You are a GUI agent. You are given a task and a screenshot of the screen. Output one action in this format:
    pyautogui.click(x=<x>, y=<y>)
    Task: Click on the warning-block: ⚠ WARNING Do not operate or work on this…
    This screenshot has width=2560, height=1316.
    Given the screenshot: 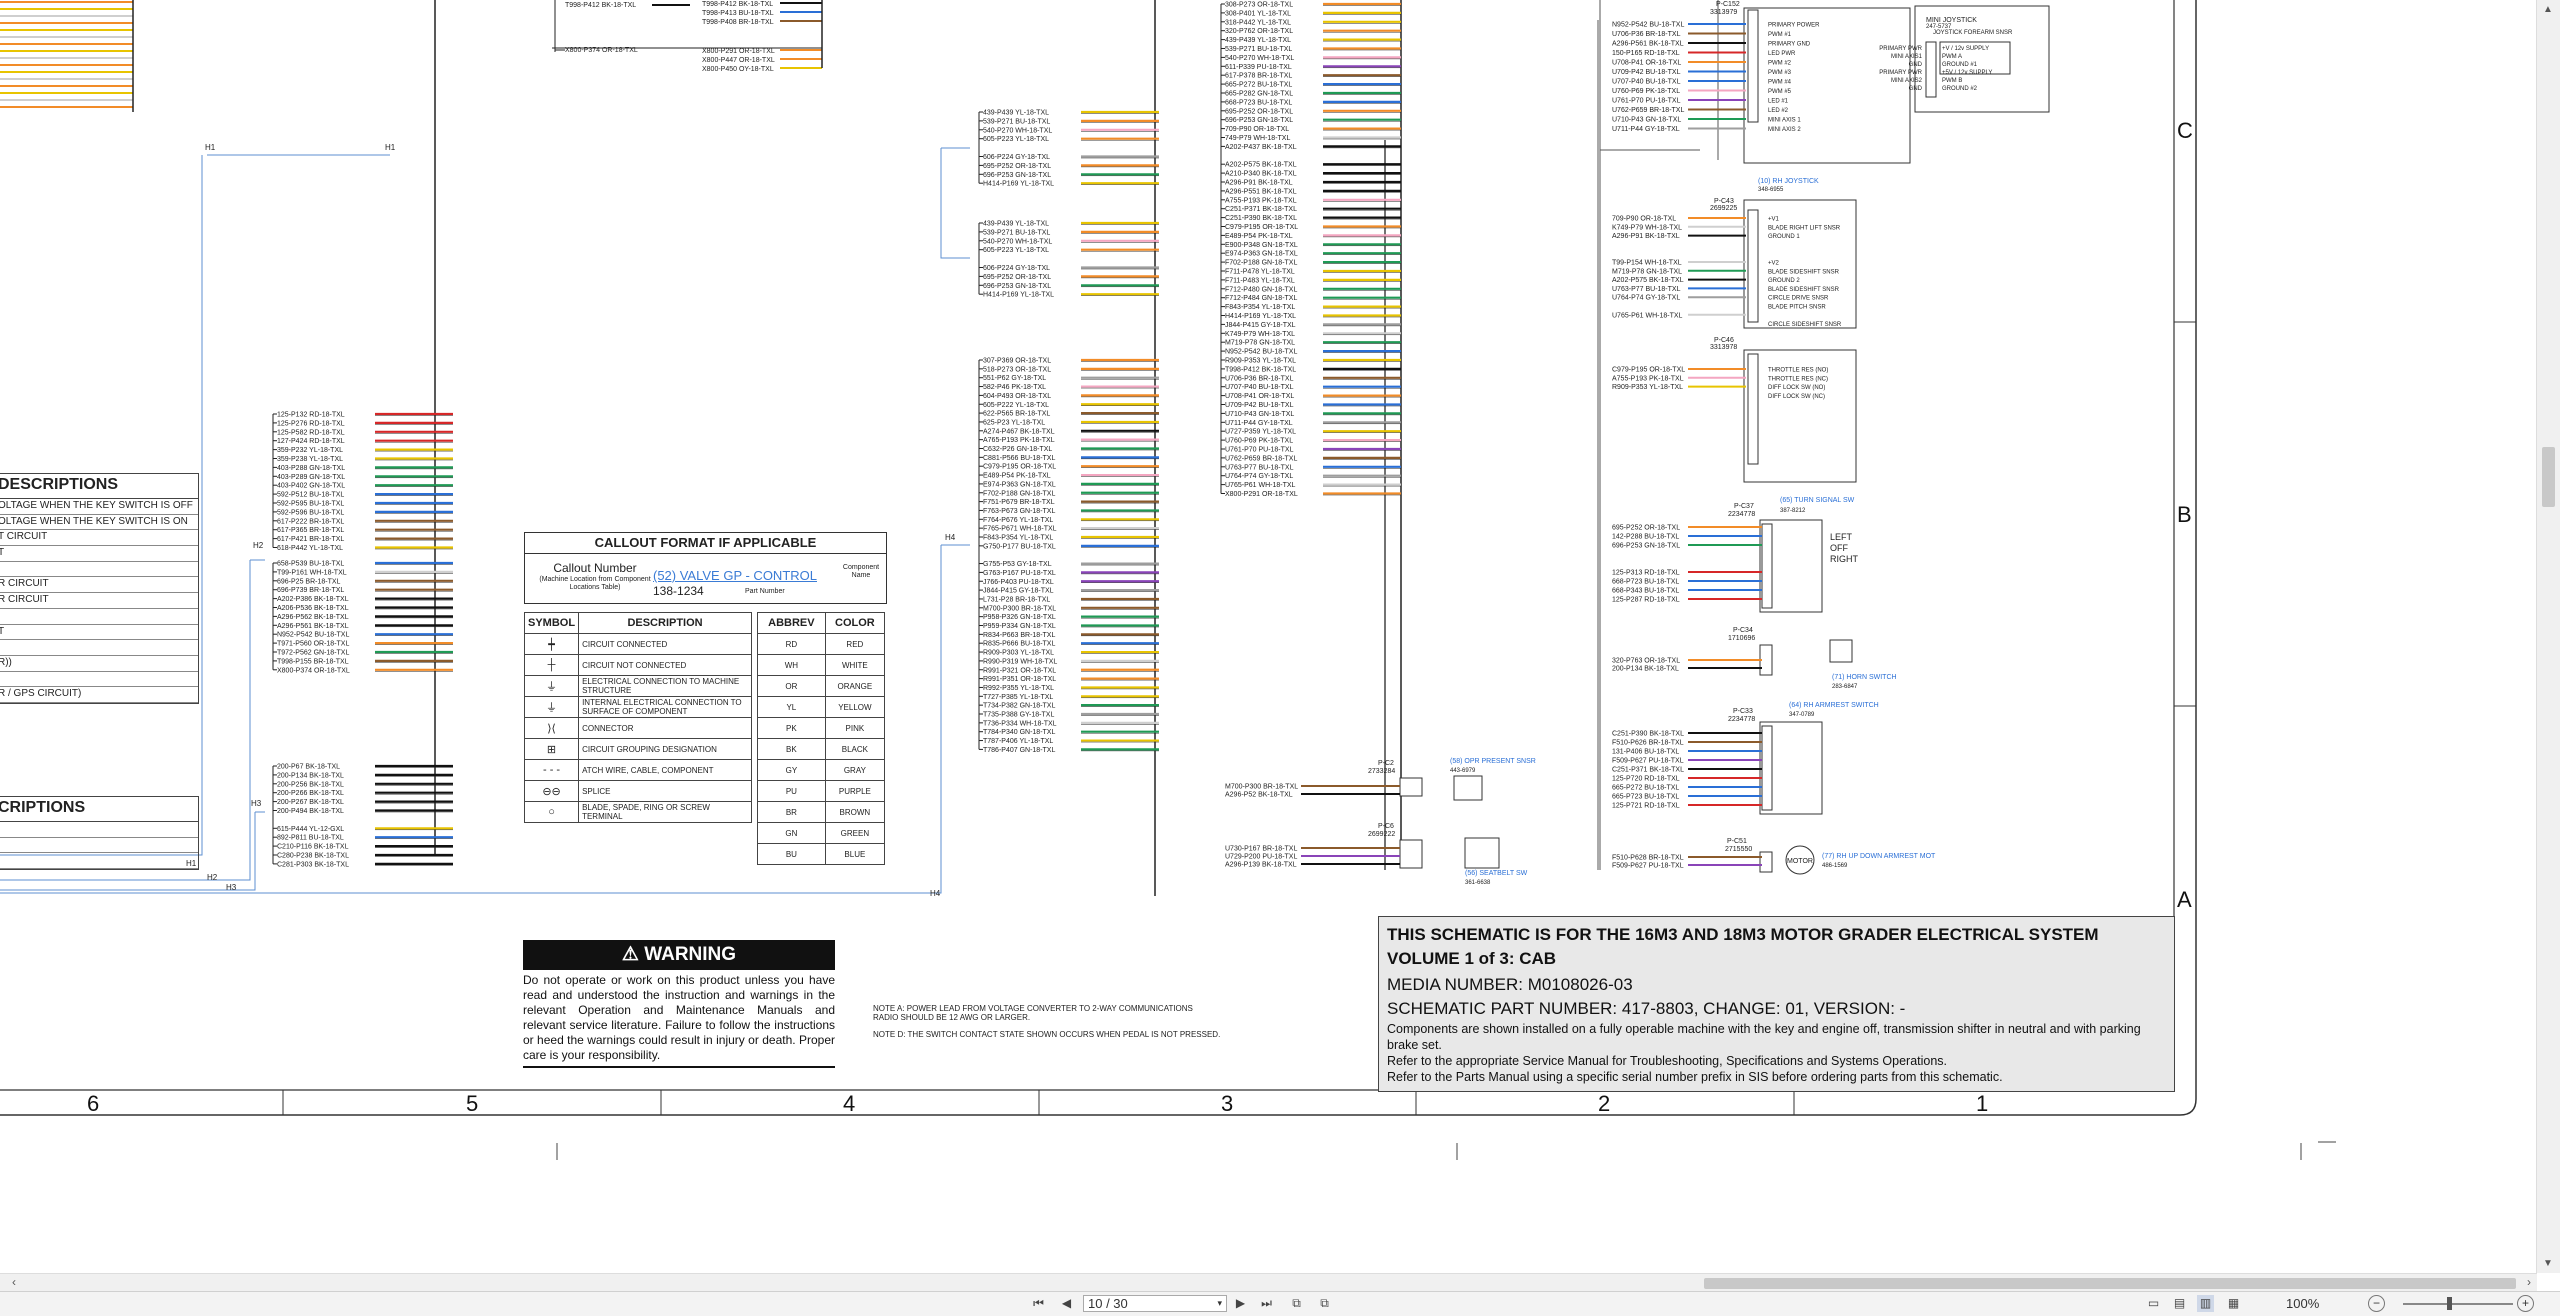 What is the action you would take?
    pyautogui.click(x=679, y=1004)
    